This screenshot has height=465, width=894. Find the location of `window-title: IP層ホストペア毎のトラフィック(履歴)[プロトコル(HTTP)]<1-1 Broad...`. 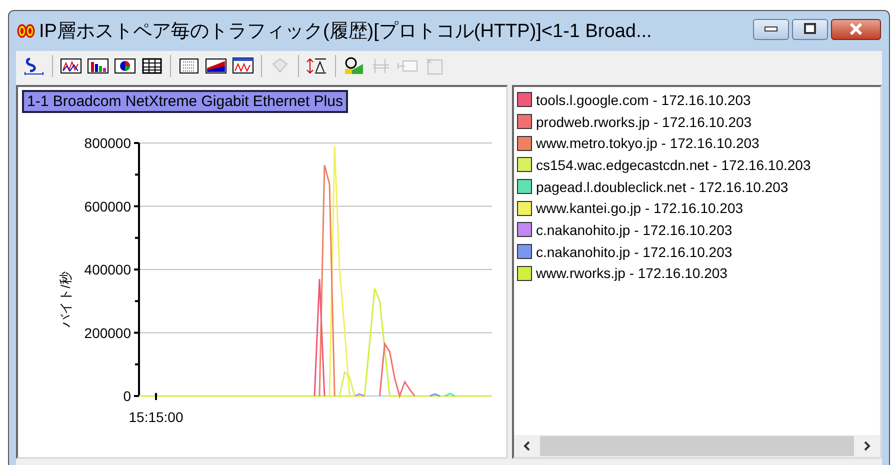

window-title: IP層ホストペア毎のトラフィック(履歴)[プロトコル(HTTP)]<1-1 Broad... is located at coordinates (346, 32).